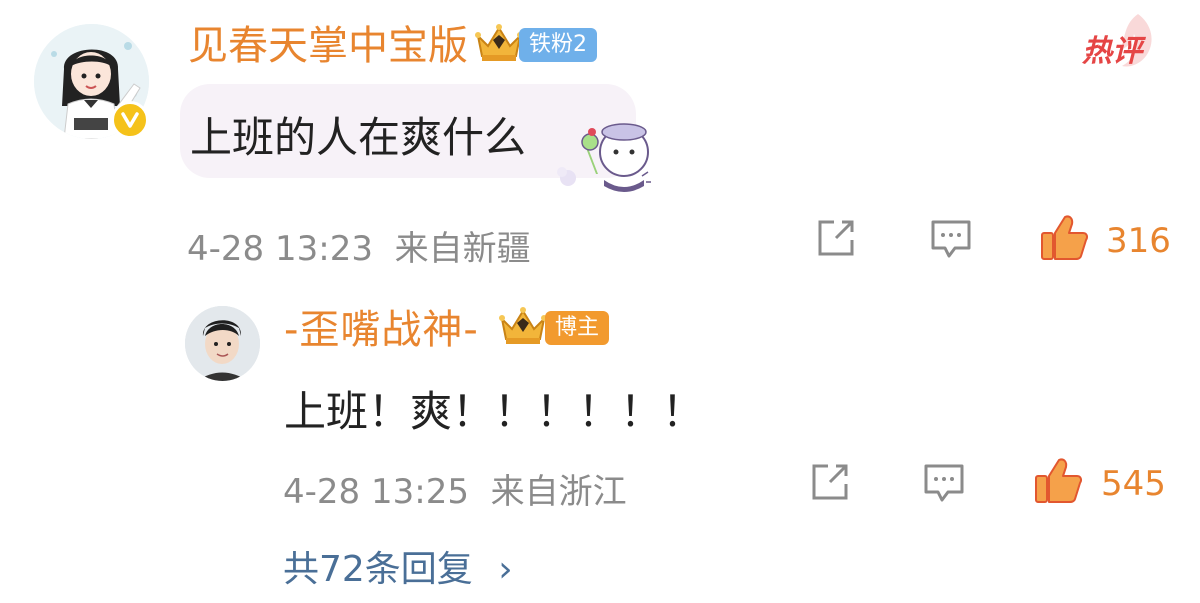 This screenshot has height=603, width=1200. I want to click on comment-time: 4-28 13:23, so click(280, 249).